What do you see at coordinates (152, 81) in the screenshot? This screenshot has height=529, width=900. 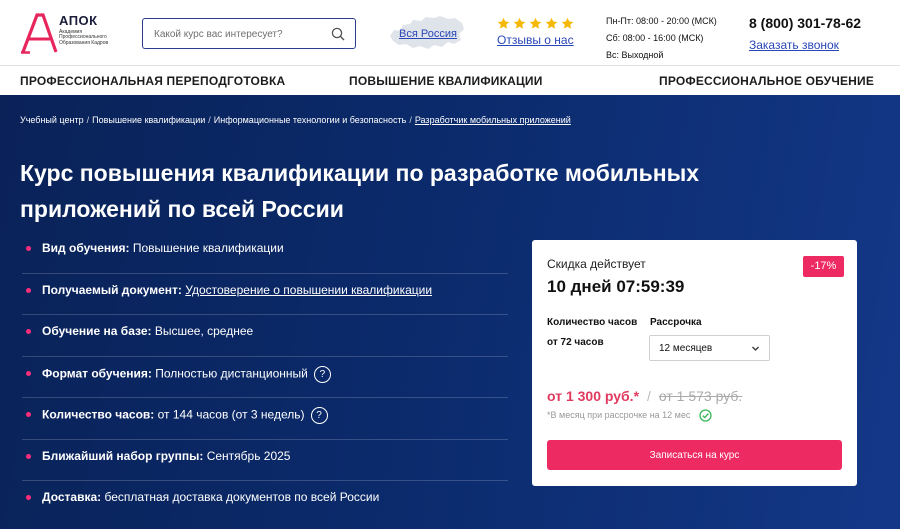 I see `nav-item-retraining: ПРОФЕССИОНАЛЬНАЯ ПЕРЕПОДГОТОВКА` at bounding box center [152, 81].